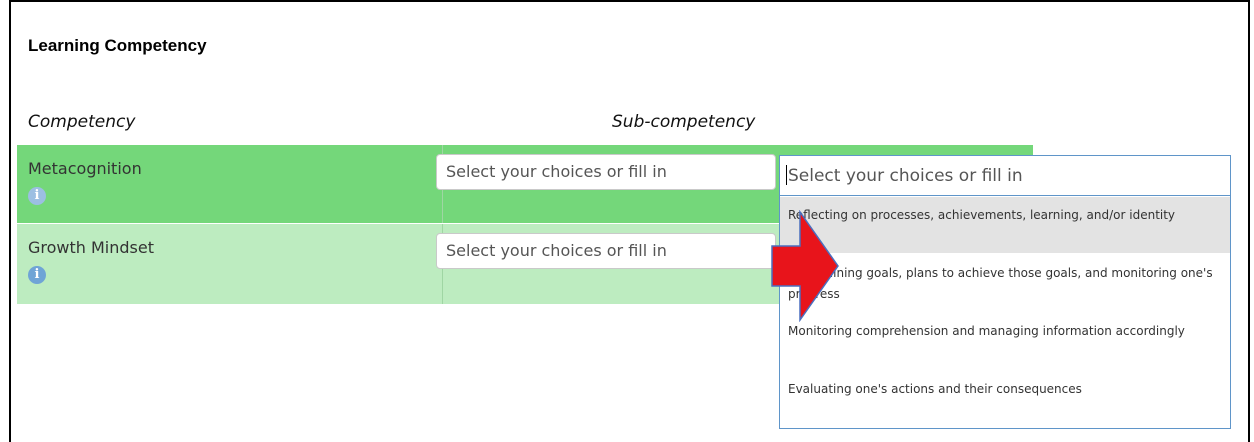  I want to click on competency-label: Metacognition, so click(85, 168).